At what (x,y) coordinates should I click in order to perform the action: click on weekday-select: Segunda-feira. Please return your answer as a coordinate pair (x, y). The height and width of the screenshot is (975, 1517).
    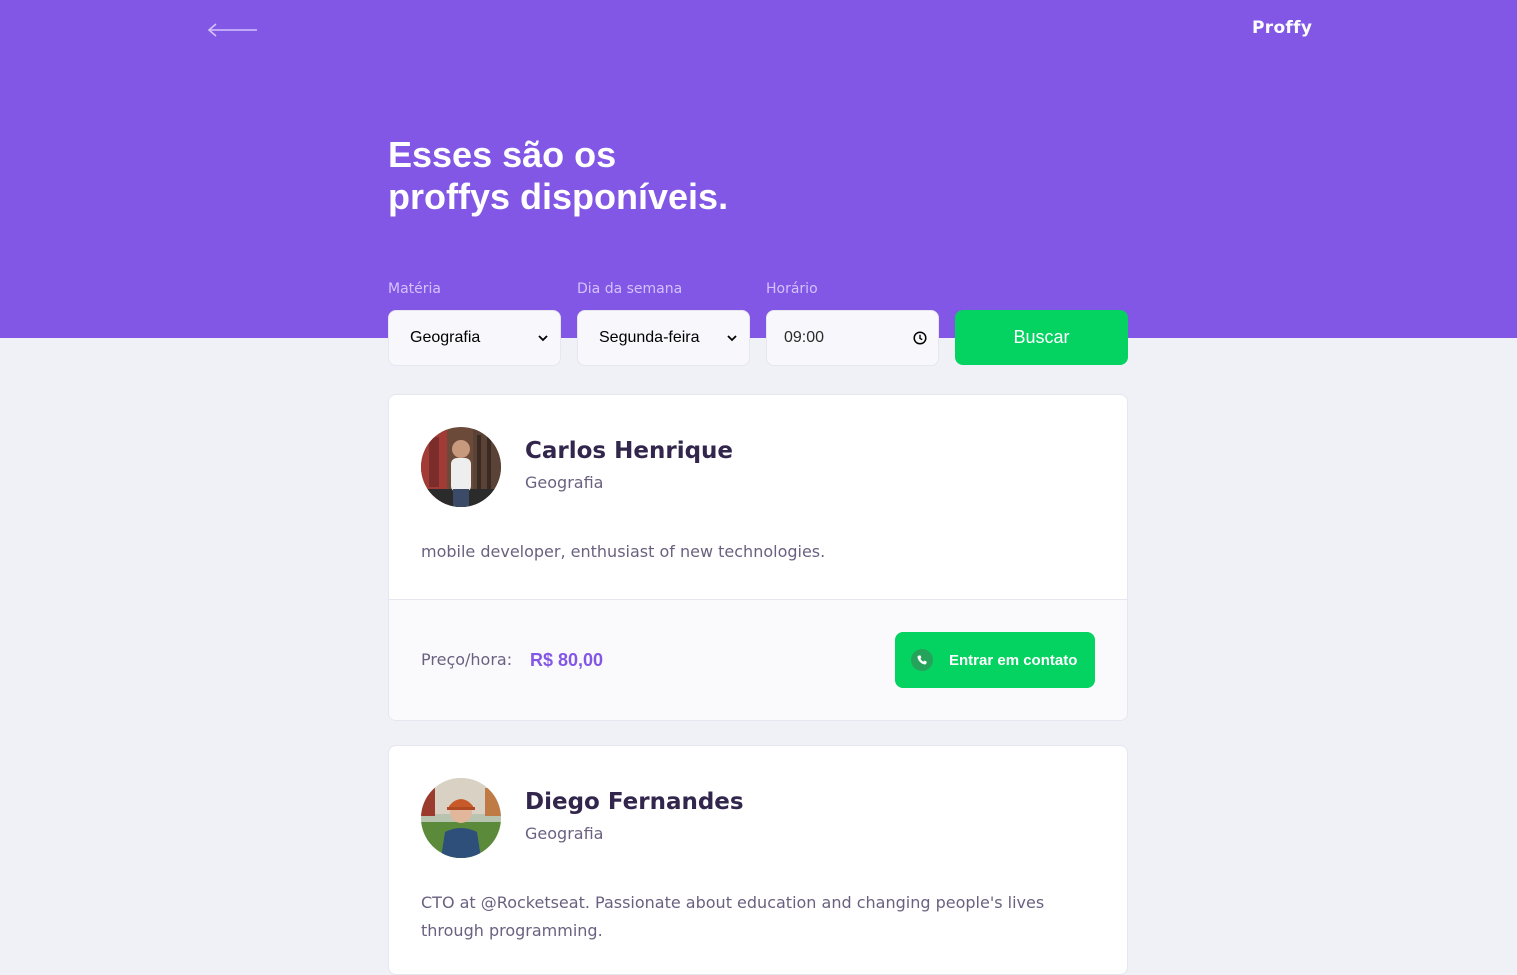
    Looking at the image, I should click on (663, 338).